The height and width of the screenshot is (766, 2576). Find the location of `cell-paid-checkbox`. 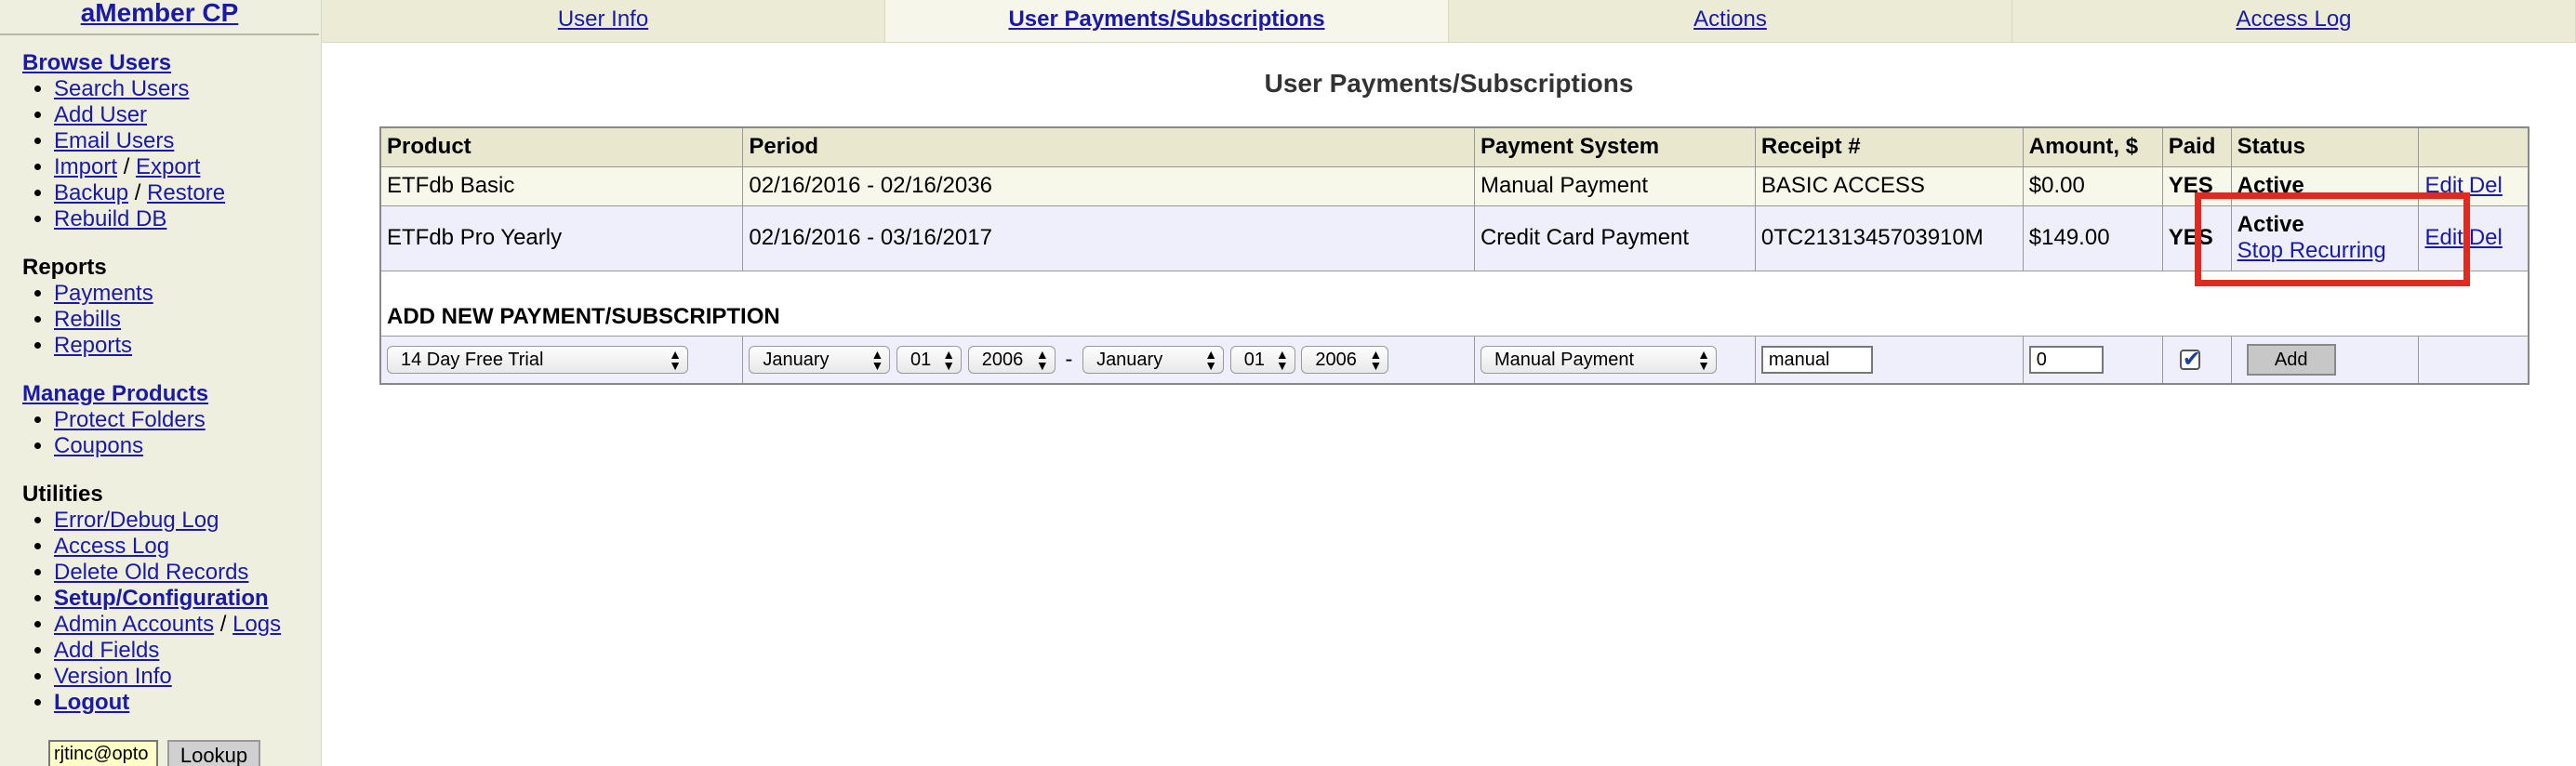

cell-paid-checkbox is located at coordinates (2196, 360).